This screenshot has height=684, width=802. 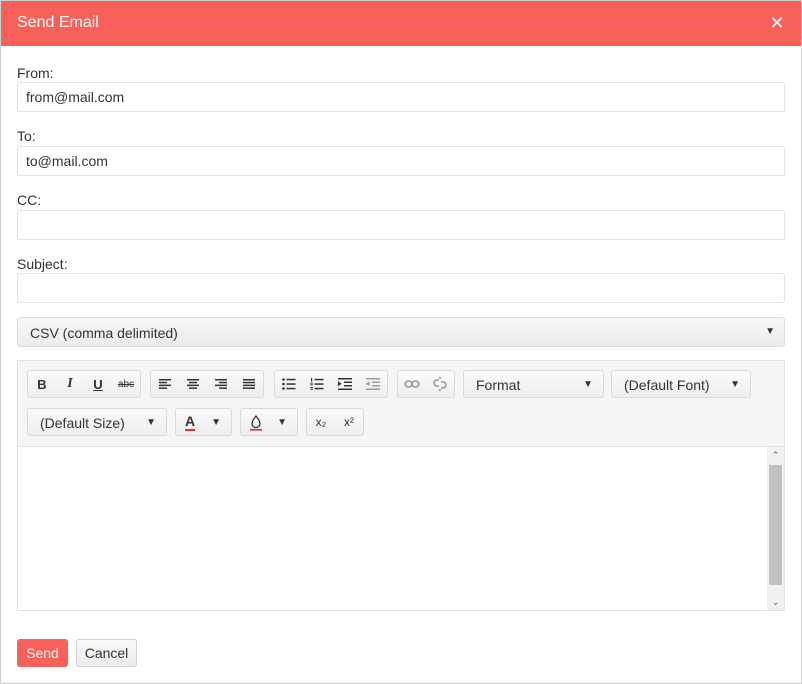 I want to click on subject-field, so click(x=401, y=288).